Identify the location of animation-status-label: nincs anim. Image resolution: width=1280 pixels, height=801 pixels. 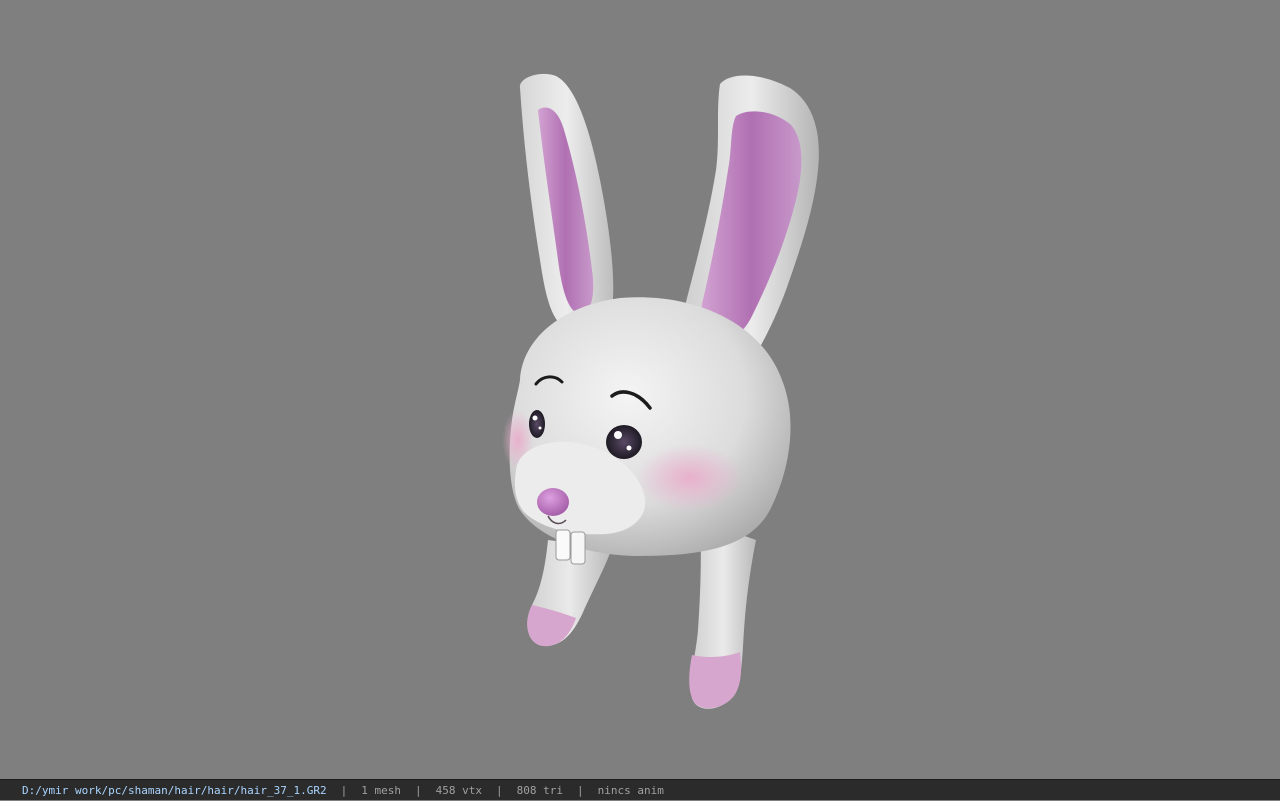
(630, 790).